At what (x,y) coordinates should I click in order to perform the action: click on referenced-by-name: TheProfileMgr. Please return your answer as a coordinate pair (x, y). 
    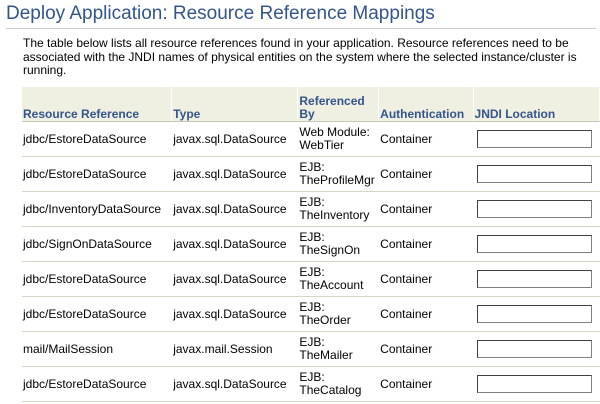
    Looking at the image, I should click on (337, 180).